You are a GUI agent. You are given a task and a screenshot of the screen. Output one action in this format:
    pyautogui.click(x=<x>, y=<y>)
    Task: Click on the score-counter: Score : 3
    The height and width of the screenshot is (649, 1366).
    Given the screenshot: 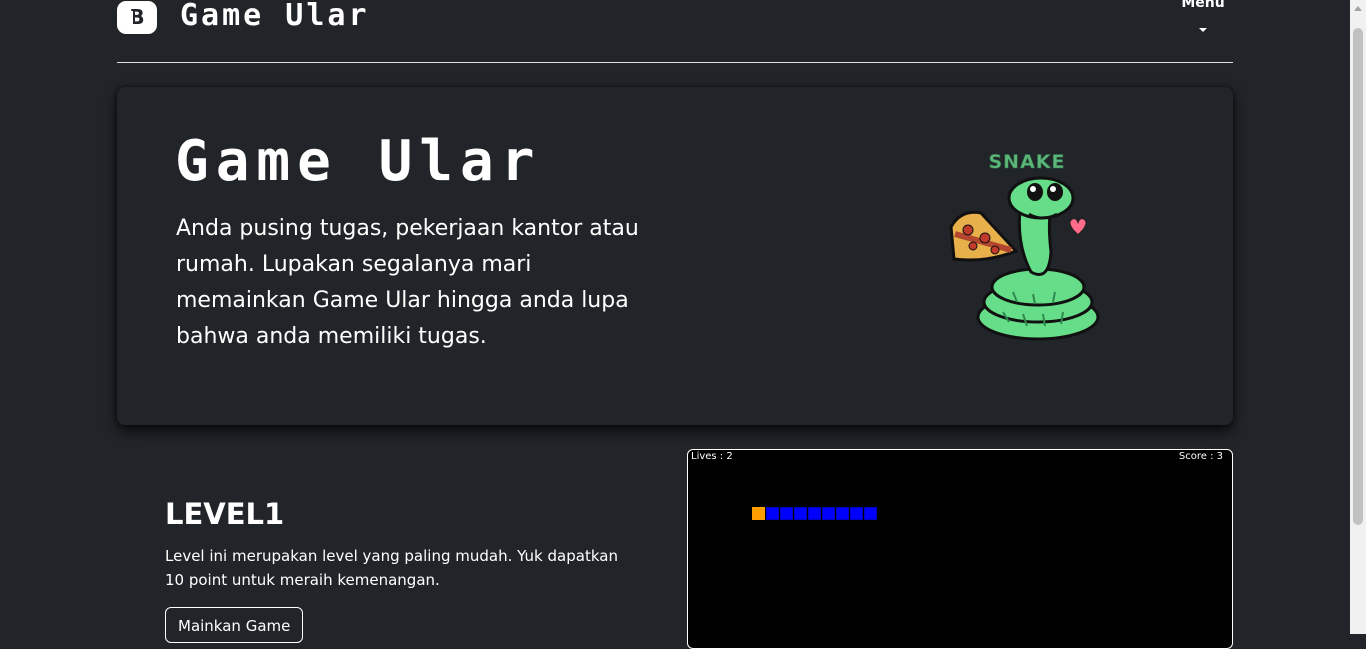 What is the action you would take?
    pyautogui.click(x=1200, y=456)
    